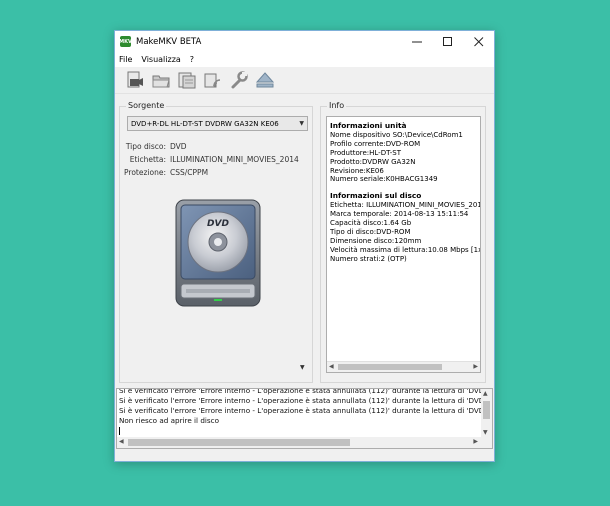 This screenshot has width=610, height=506. I want to click on unit-info-line: Prodotto:DVDRW GA32N, so click(373, 161).